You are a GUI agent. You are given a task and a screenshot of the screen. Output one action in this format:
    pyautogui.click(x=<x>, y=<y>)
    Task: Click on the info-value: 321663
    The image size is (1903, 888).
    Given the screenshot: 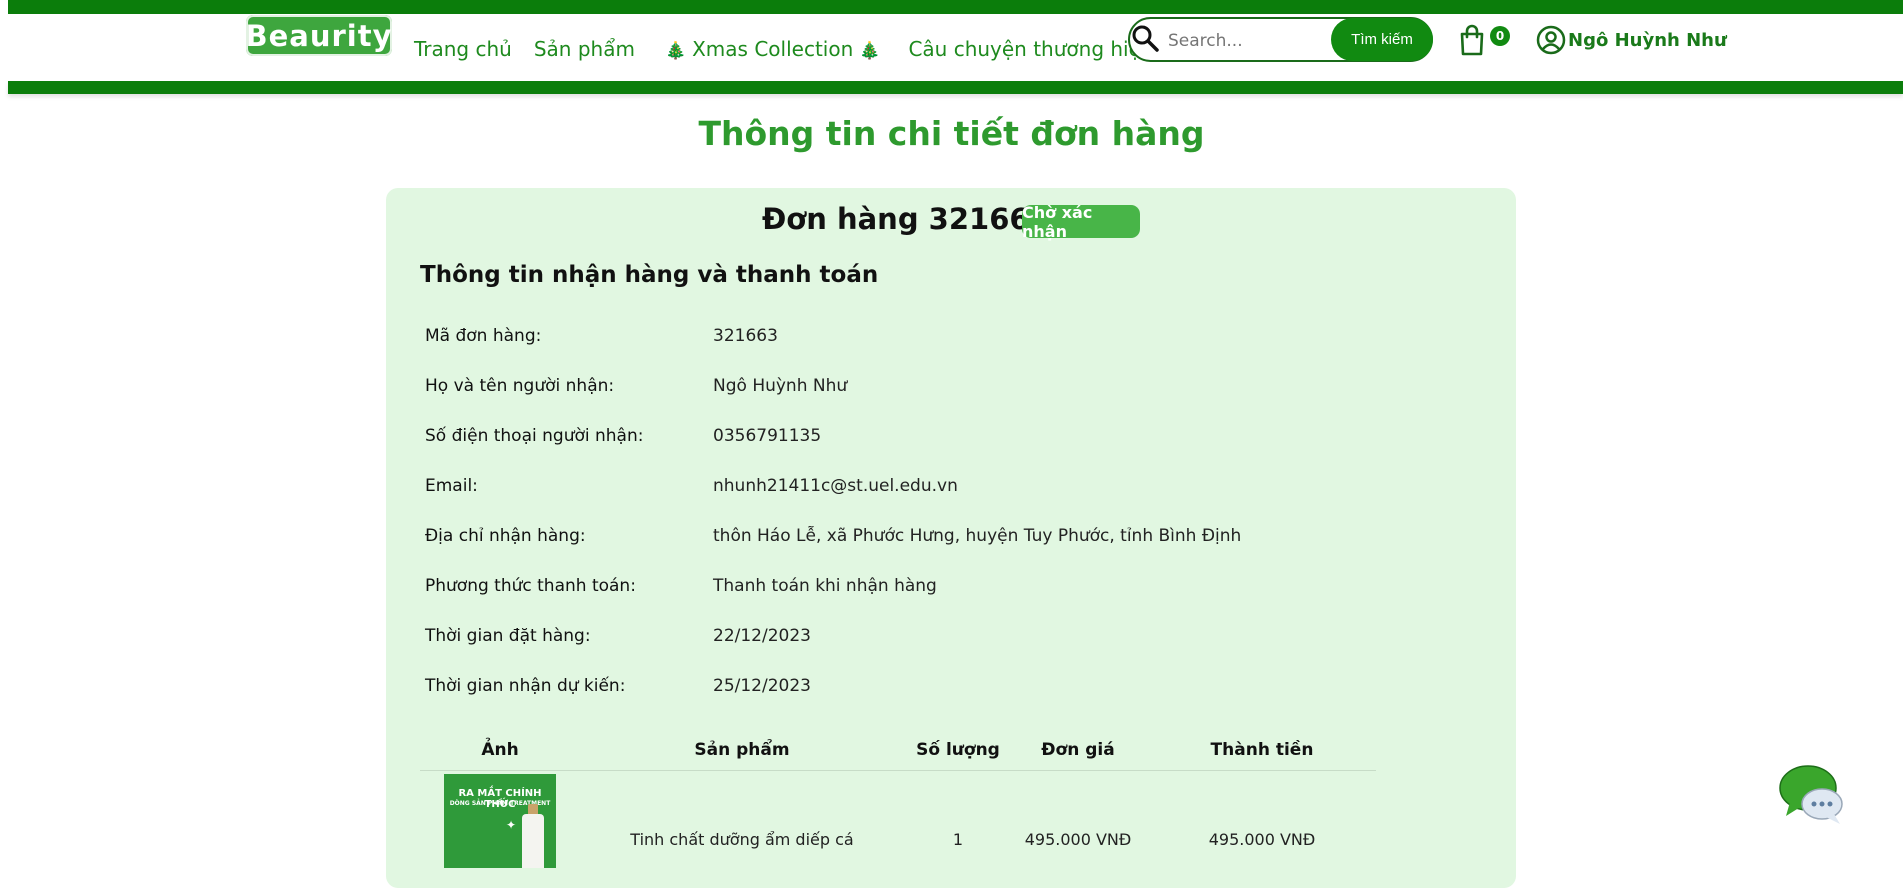 What is the action you would take?
    pyautogui.click(x=745, y=336)
    